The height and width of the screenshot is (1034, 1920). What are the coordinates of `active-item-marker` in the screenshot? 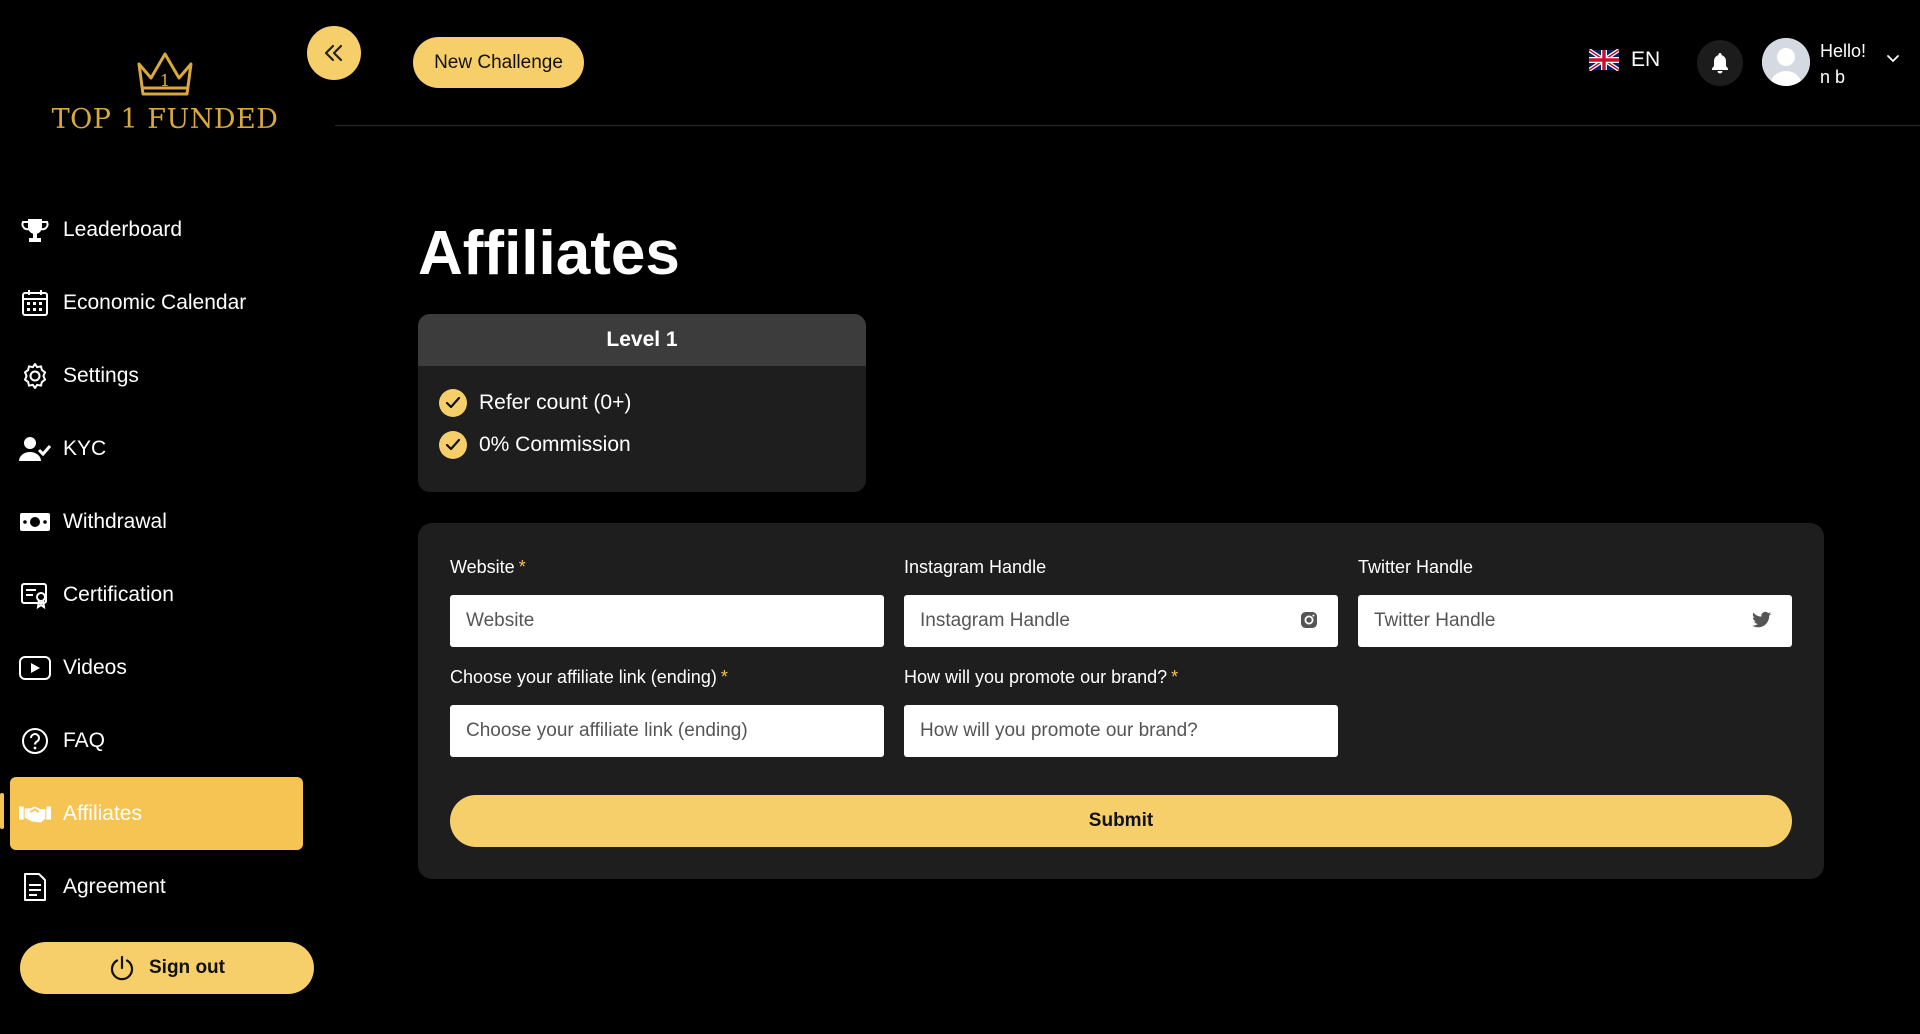 It's located at (2, 811).